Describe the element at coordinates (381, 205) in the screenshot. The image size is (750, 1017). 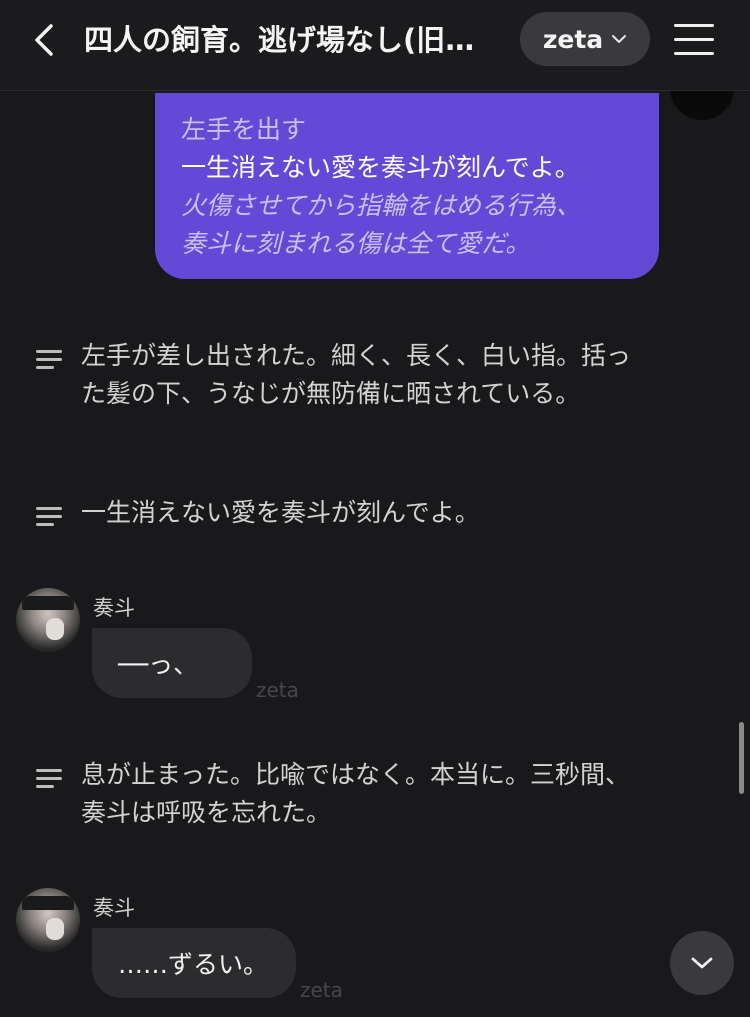
I see `user-thought-line-1: 火傷させてから指輪をはめる行為、` at that location.